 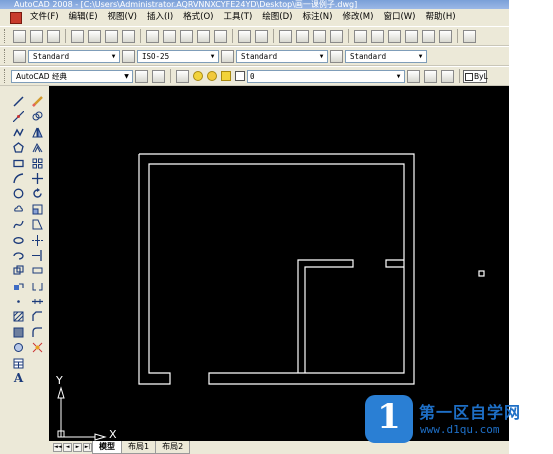 I want to click on qnew-icon, so click(x=19, y=36).